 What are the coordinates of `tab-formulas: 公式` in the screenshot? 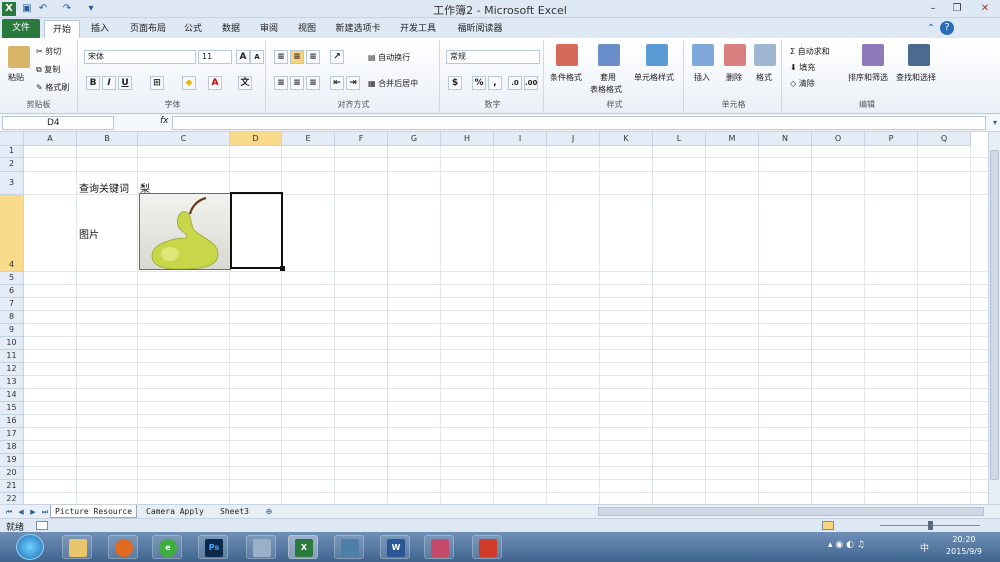 It's located at (193, 29).